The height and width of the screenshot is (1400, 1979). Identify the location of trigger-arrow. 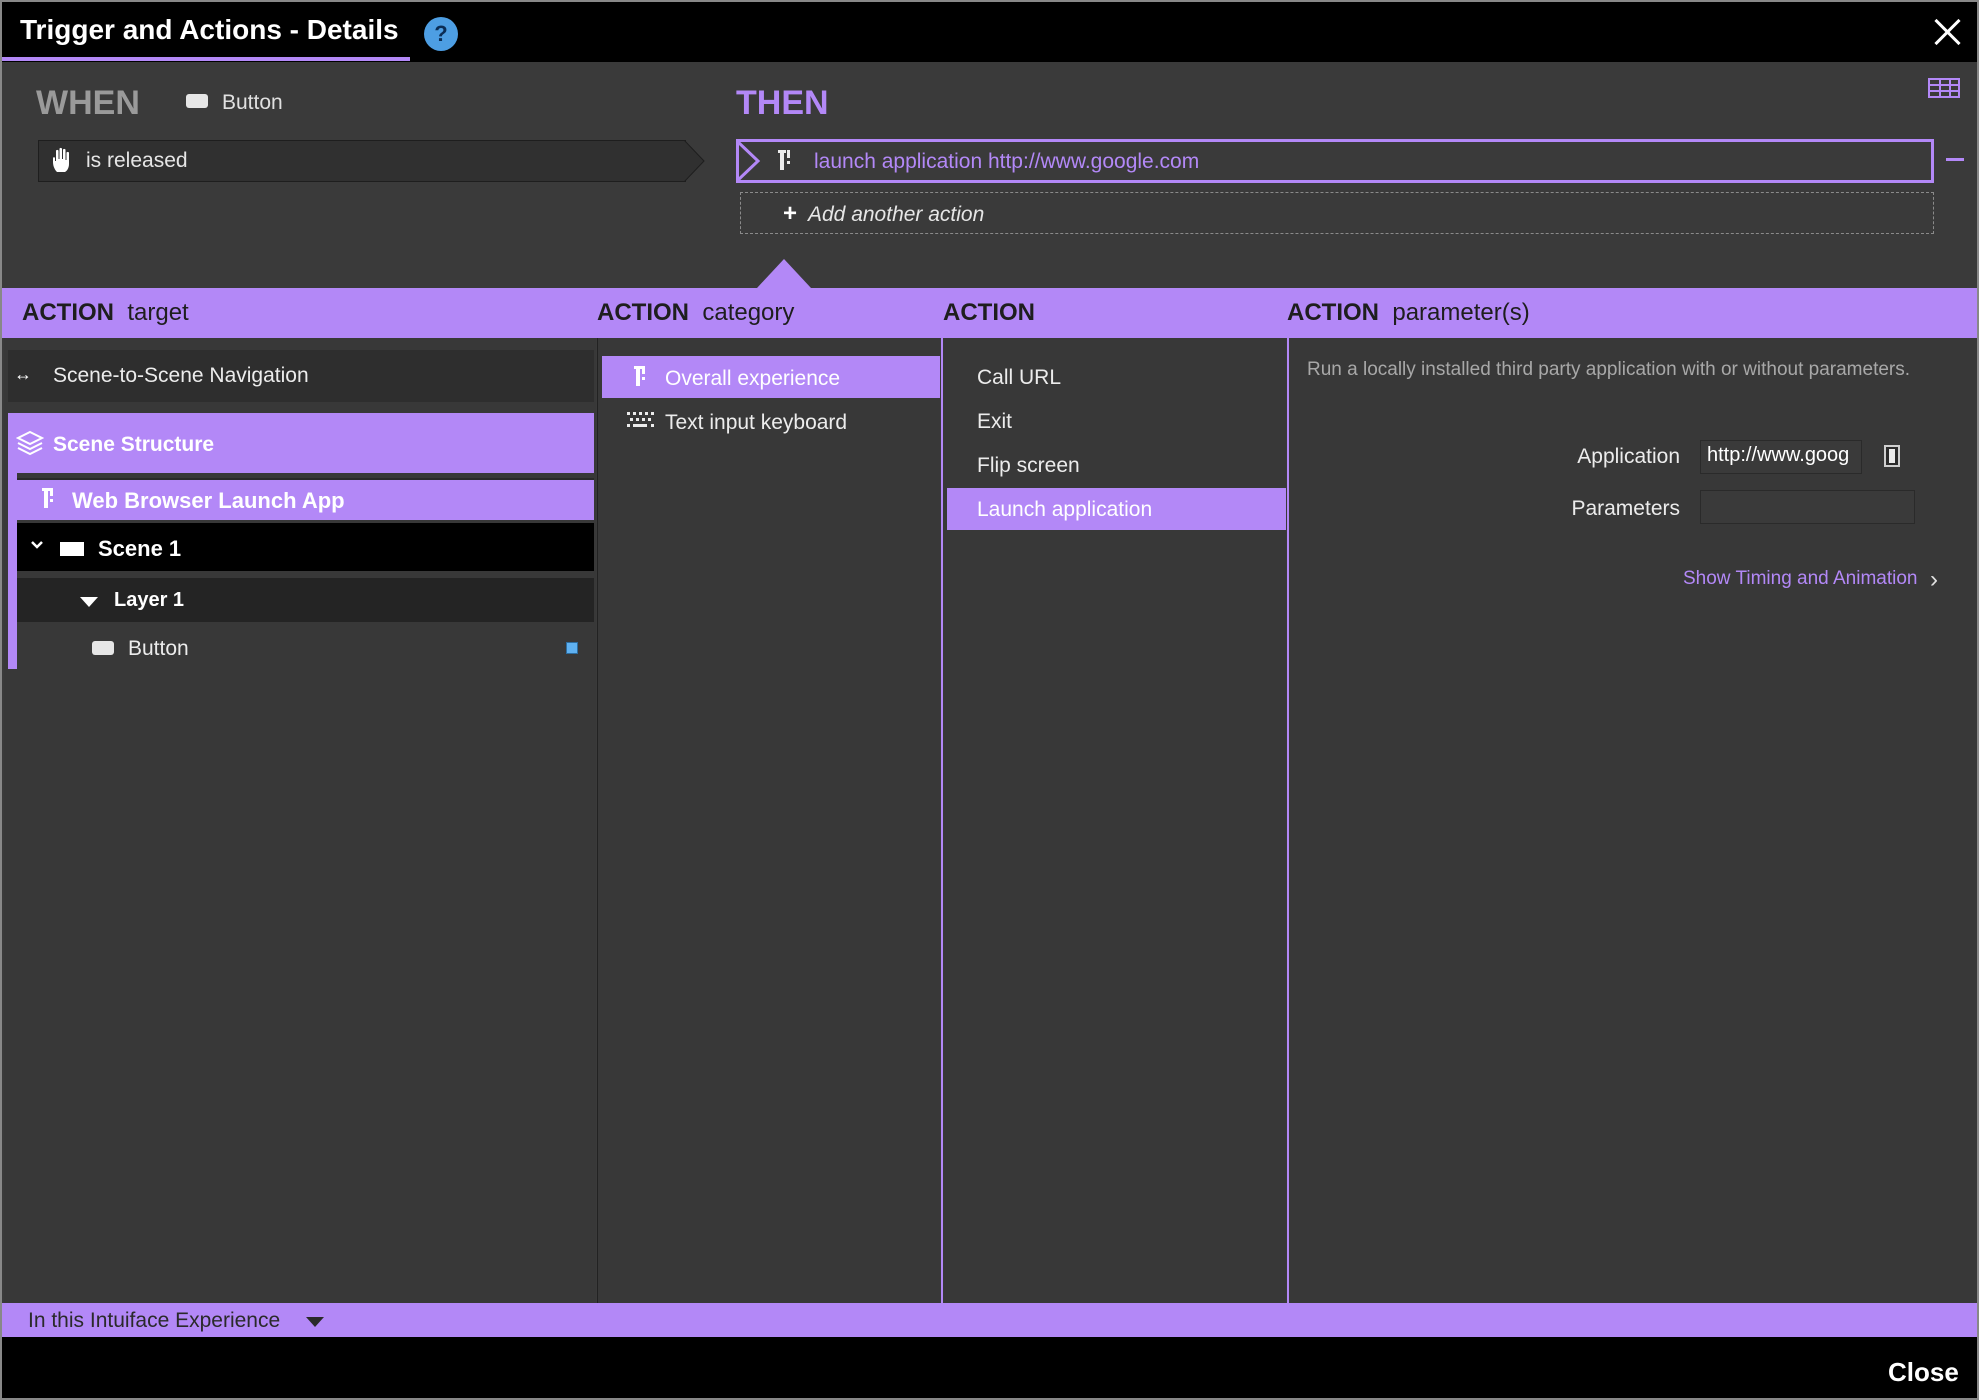
(694, 161).